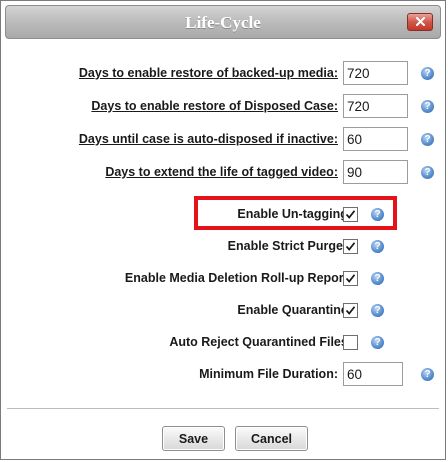  I want to click on option-row-media-deletion-report: Enable Media Deletion Roll-up Report: ?, so click(223, 280).